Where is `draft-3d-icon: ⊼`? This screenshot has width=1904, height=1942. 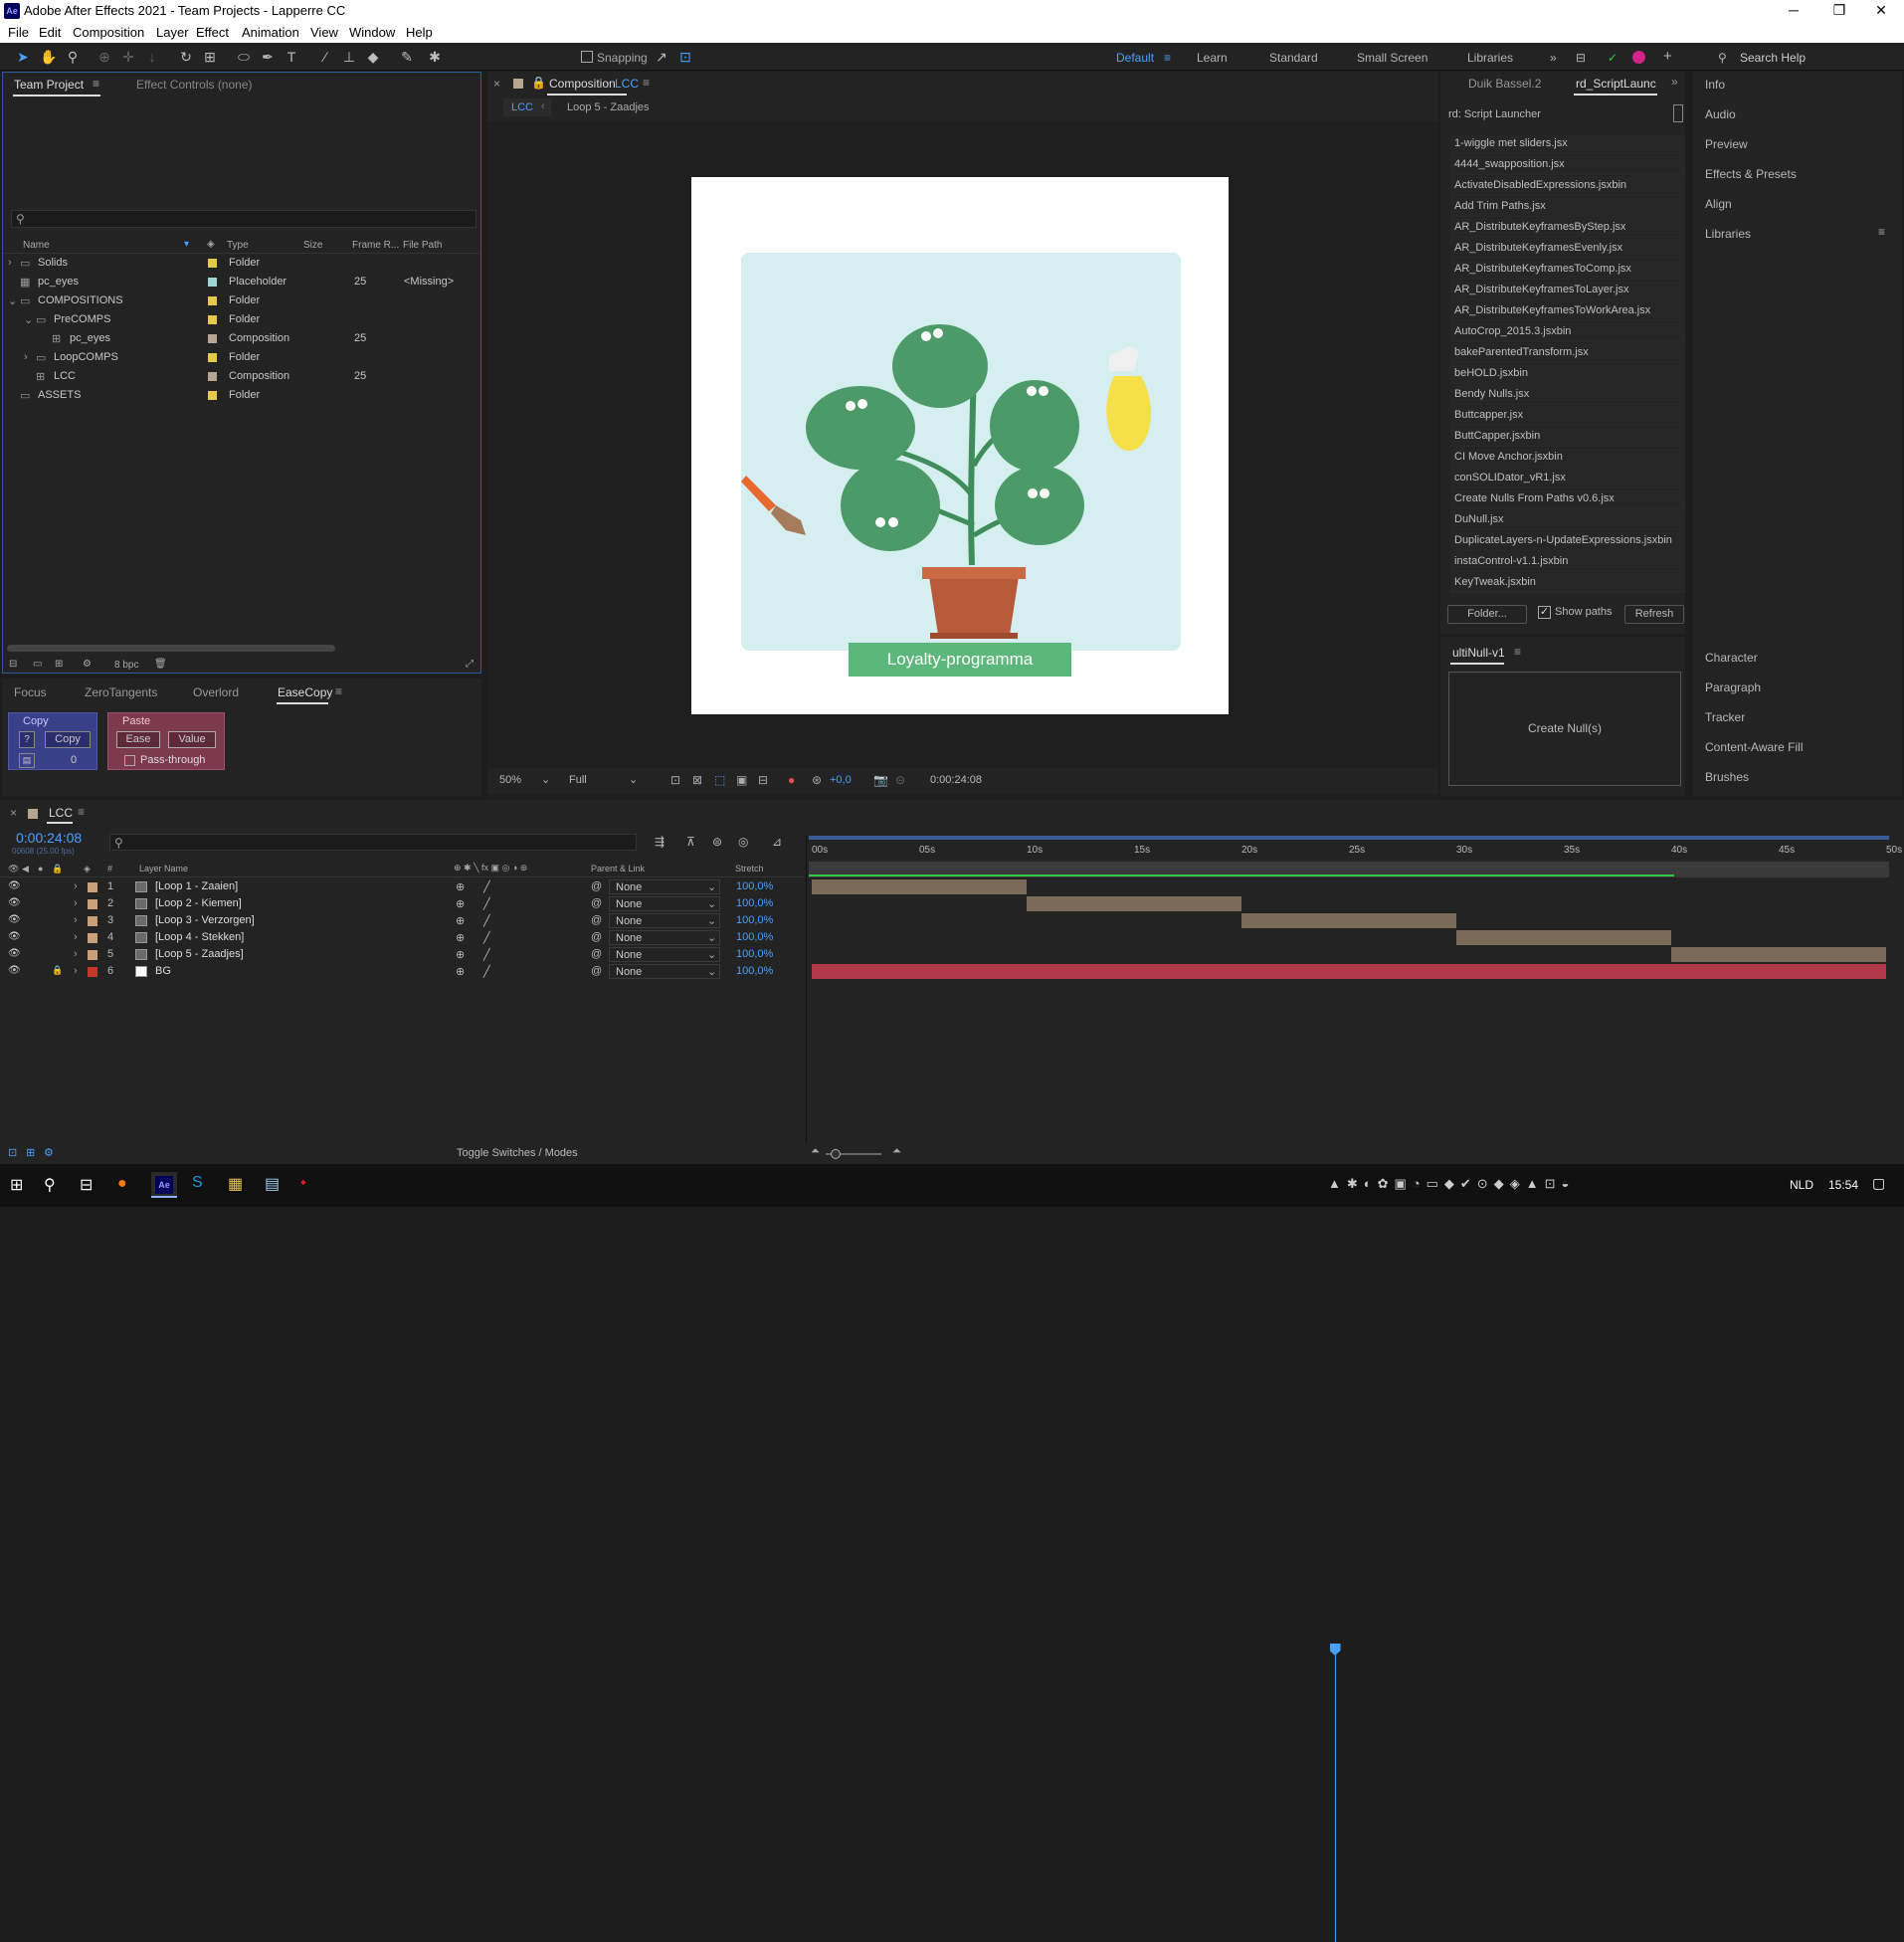 draft-3d-icon: ⊼ is located at coordinates (690, 842).